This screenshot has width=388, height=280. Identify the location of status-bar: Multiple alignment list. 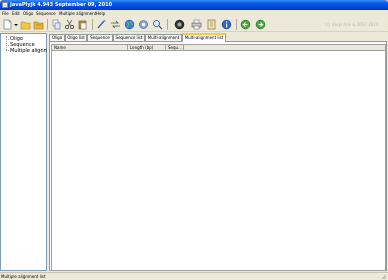
(194, 276).